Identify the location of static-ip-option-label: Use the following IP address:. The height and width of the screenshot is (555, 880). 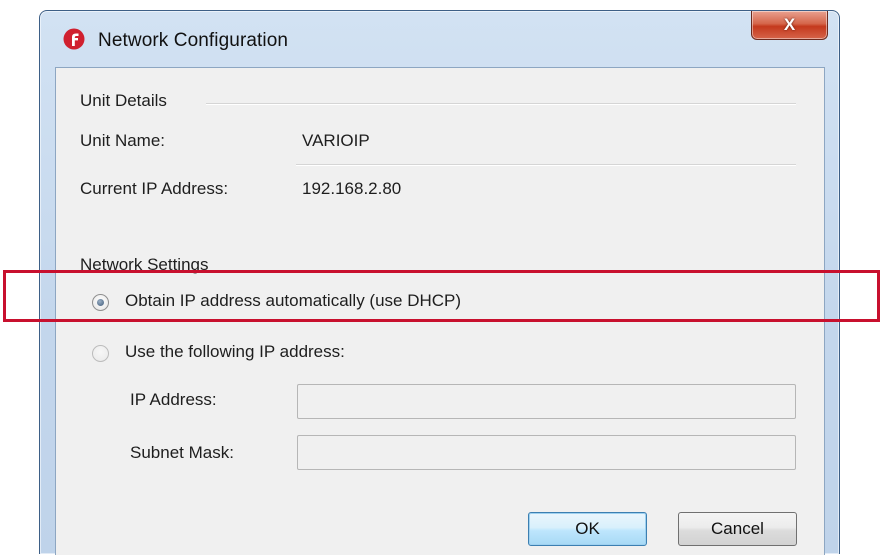
(235, 352).